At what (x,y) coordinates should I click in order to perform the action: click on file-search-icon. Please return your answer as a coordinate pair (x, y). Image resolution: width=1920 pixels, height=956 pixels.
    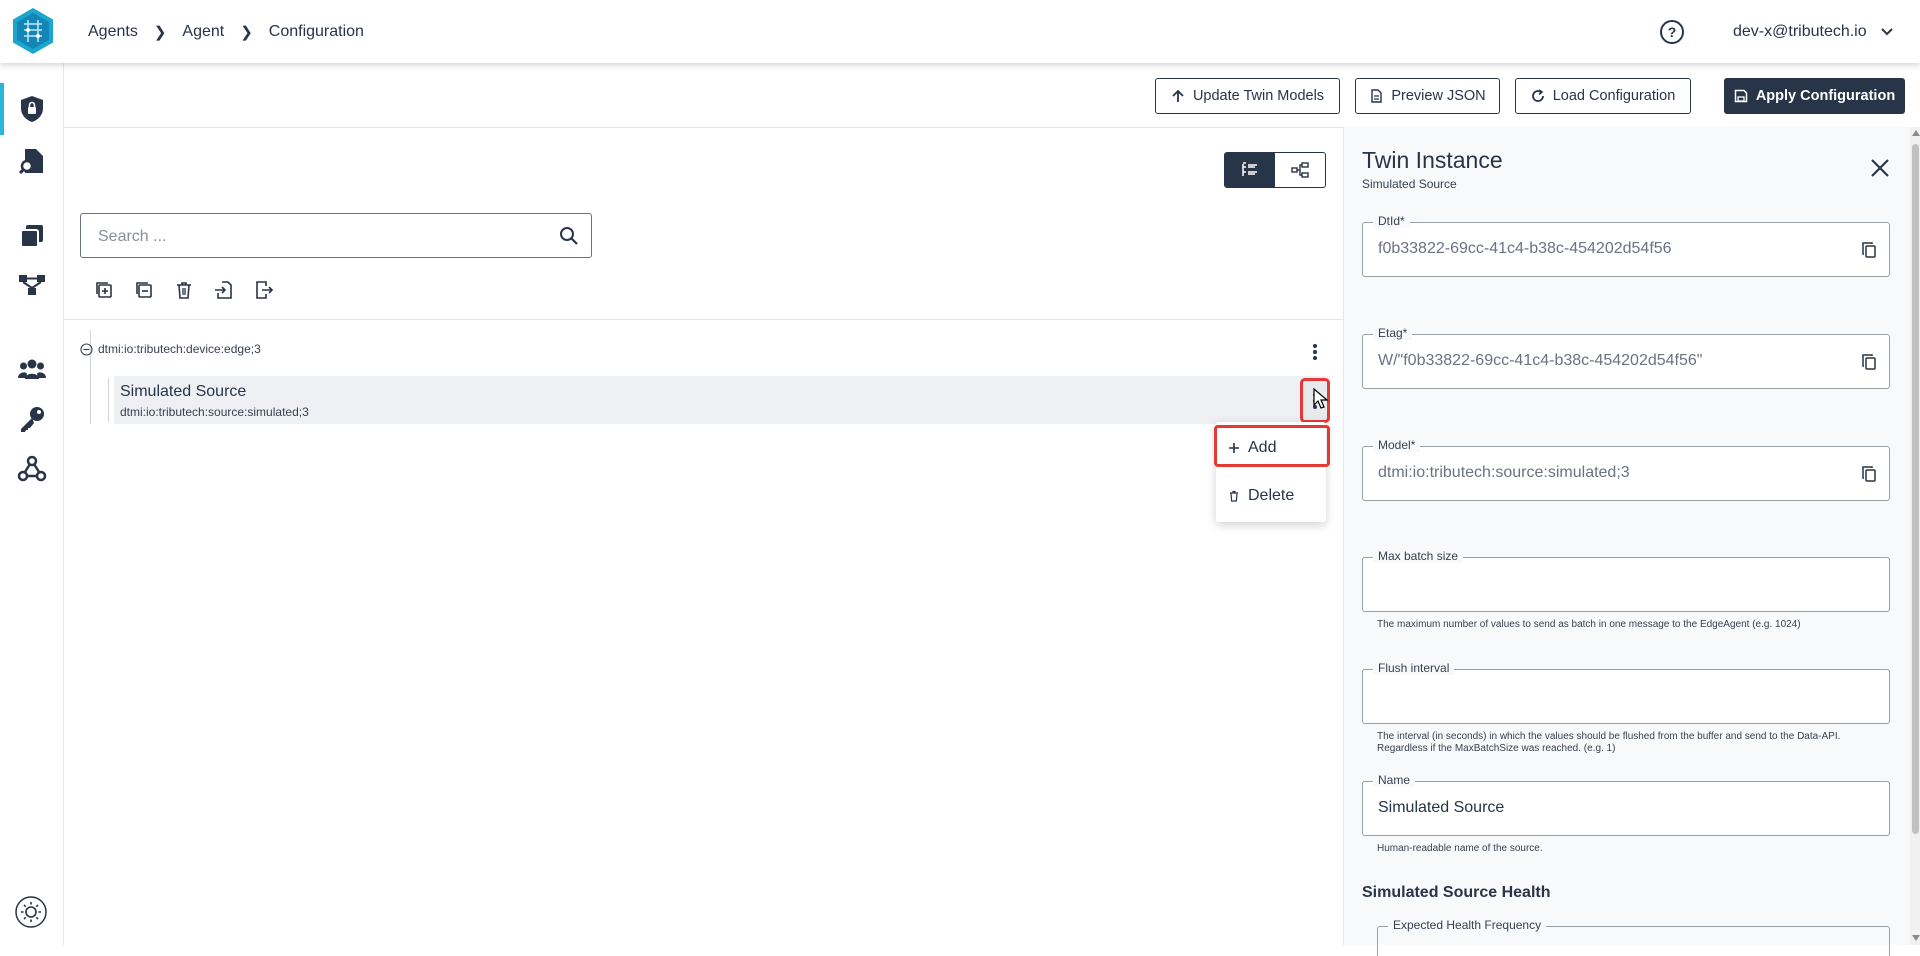
    Looking at the image, I should click on (30, 162).